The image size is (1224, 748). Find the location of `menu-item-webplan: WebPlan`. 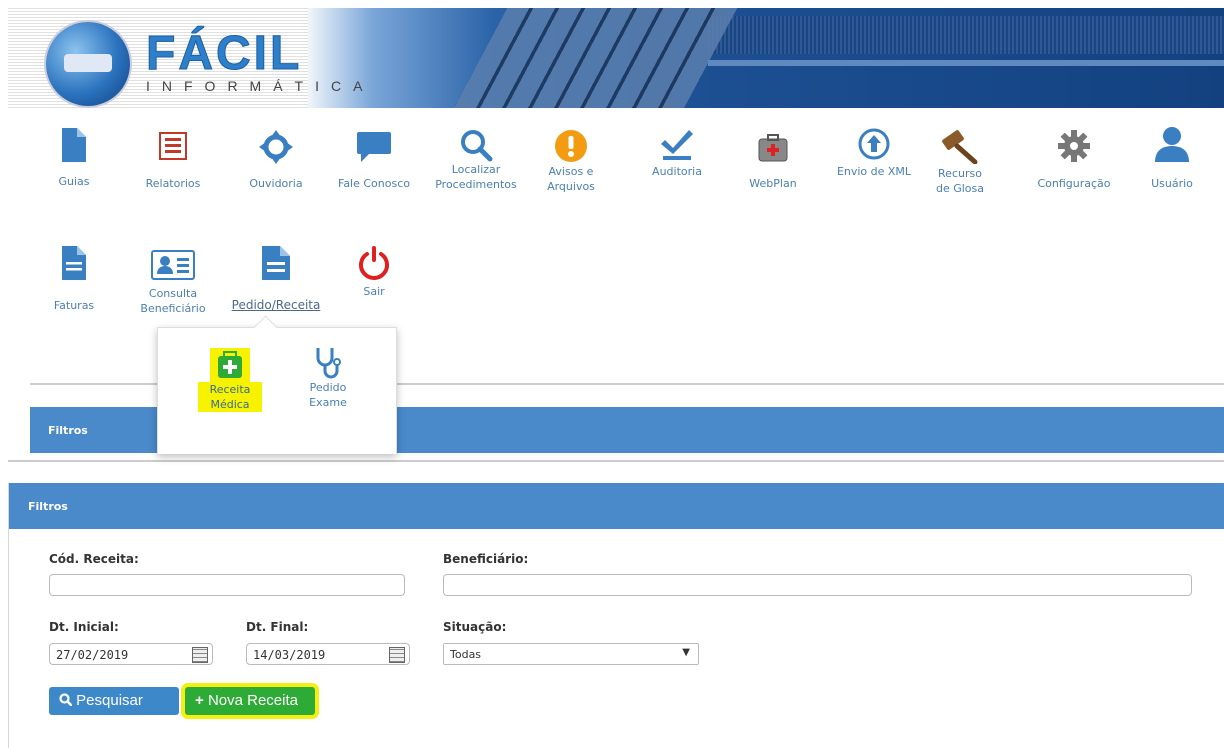

menu-item-webplan: WebPlan is located at coordinates (773, 162).